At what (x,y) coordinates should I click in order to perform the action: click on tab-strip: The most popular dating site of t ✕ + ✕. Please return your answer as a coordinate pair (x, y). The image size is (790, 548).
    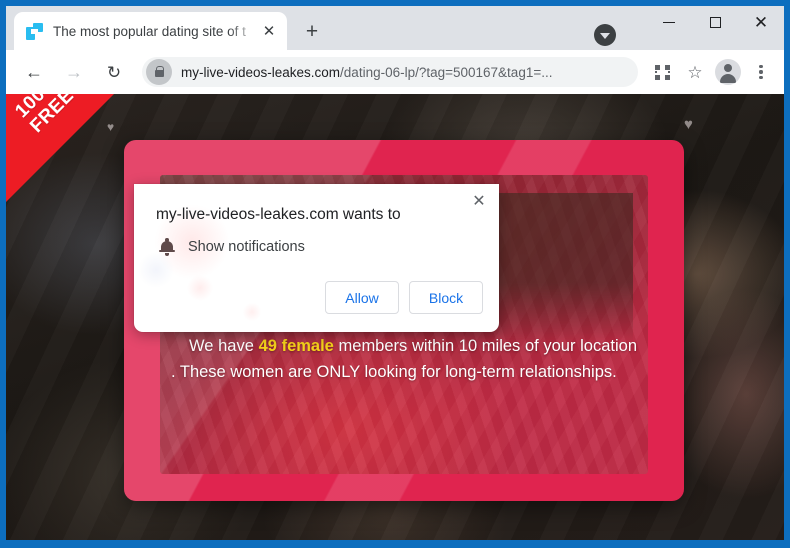
    Looking at the image, I should click on (395, 28).